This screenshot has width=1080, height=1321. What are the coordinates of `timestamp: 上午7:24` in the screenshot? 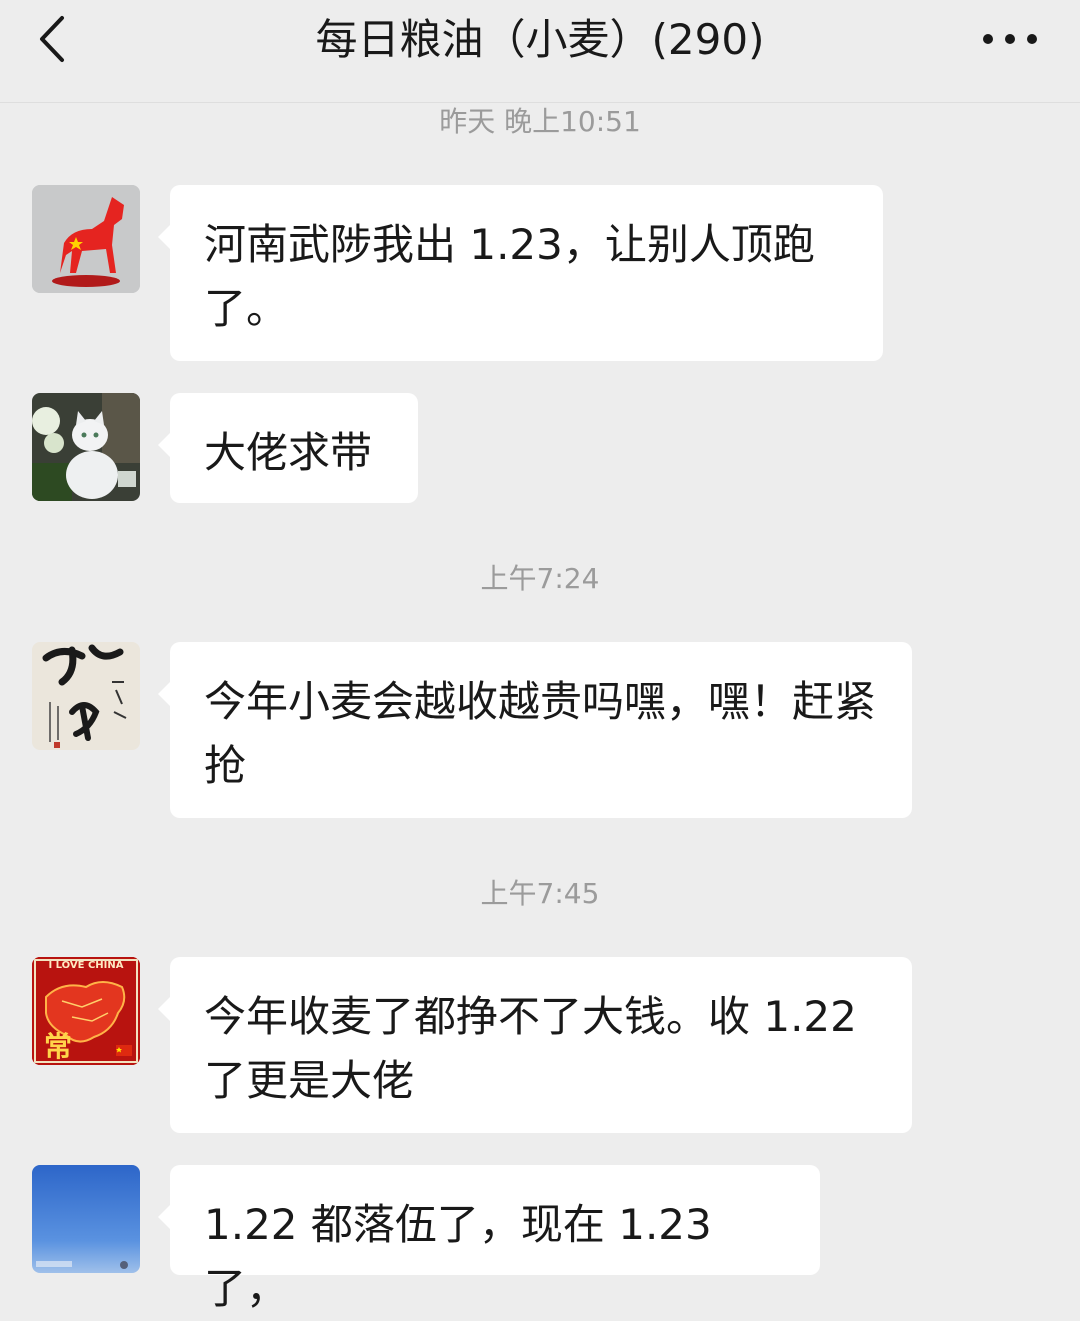 It's located at (540, 578).